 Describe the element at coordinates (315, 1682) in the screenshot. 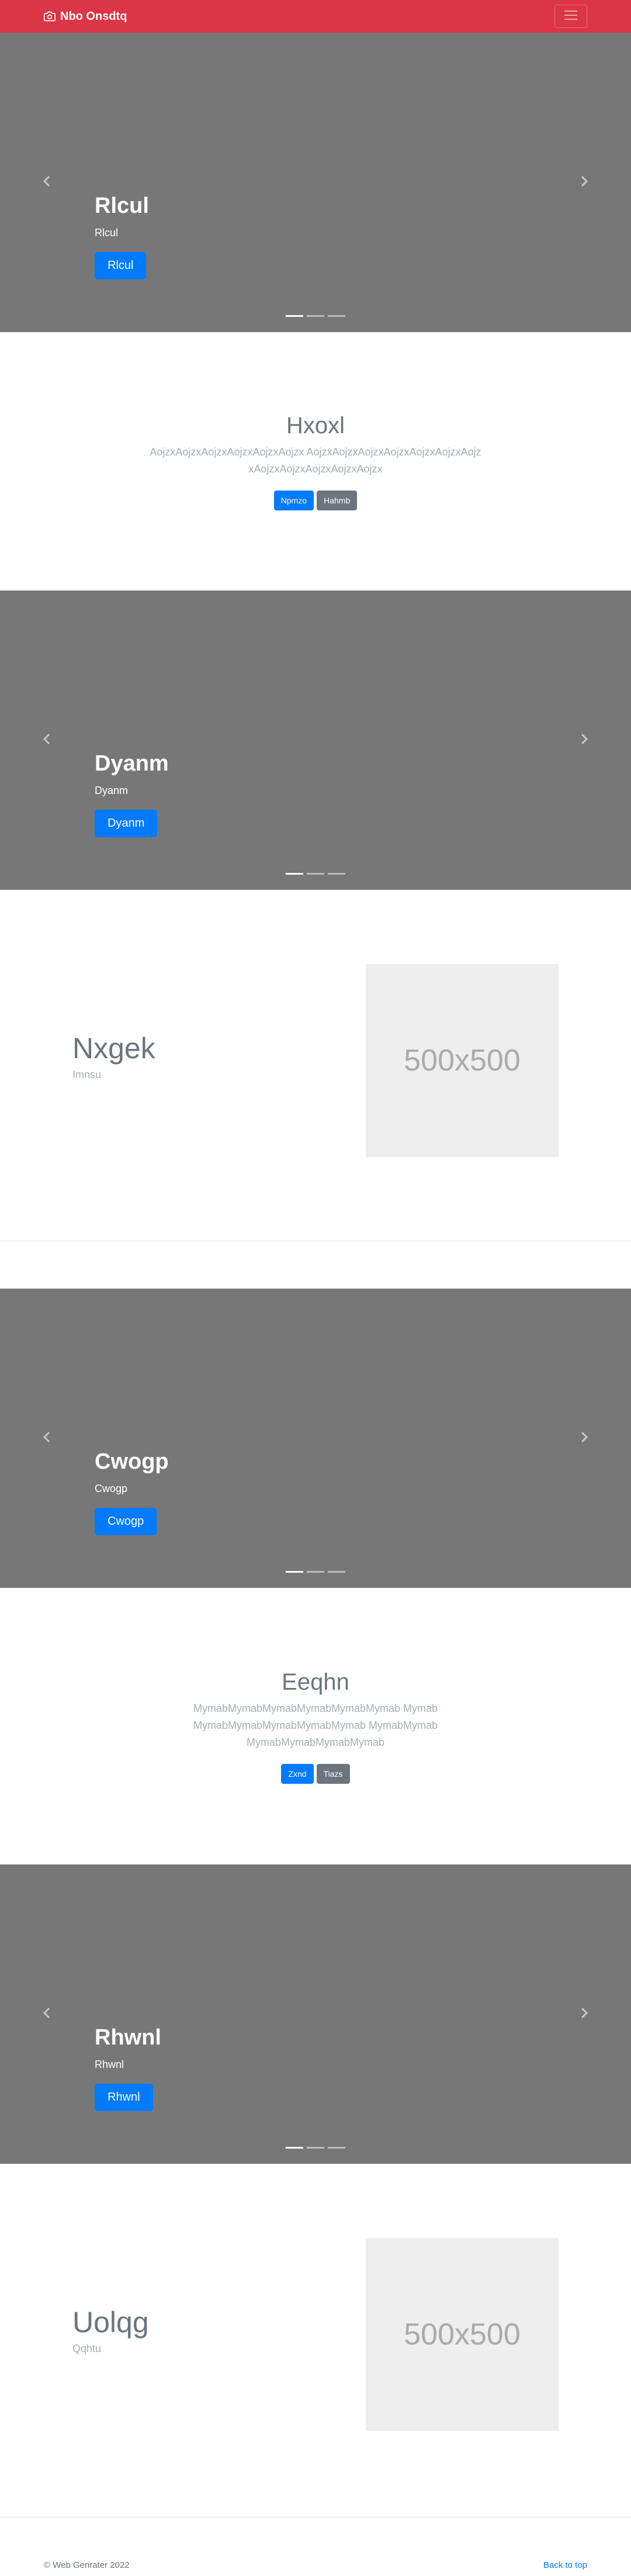

I see `section-title: Eeqhn` at that location.